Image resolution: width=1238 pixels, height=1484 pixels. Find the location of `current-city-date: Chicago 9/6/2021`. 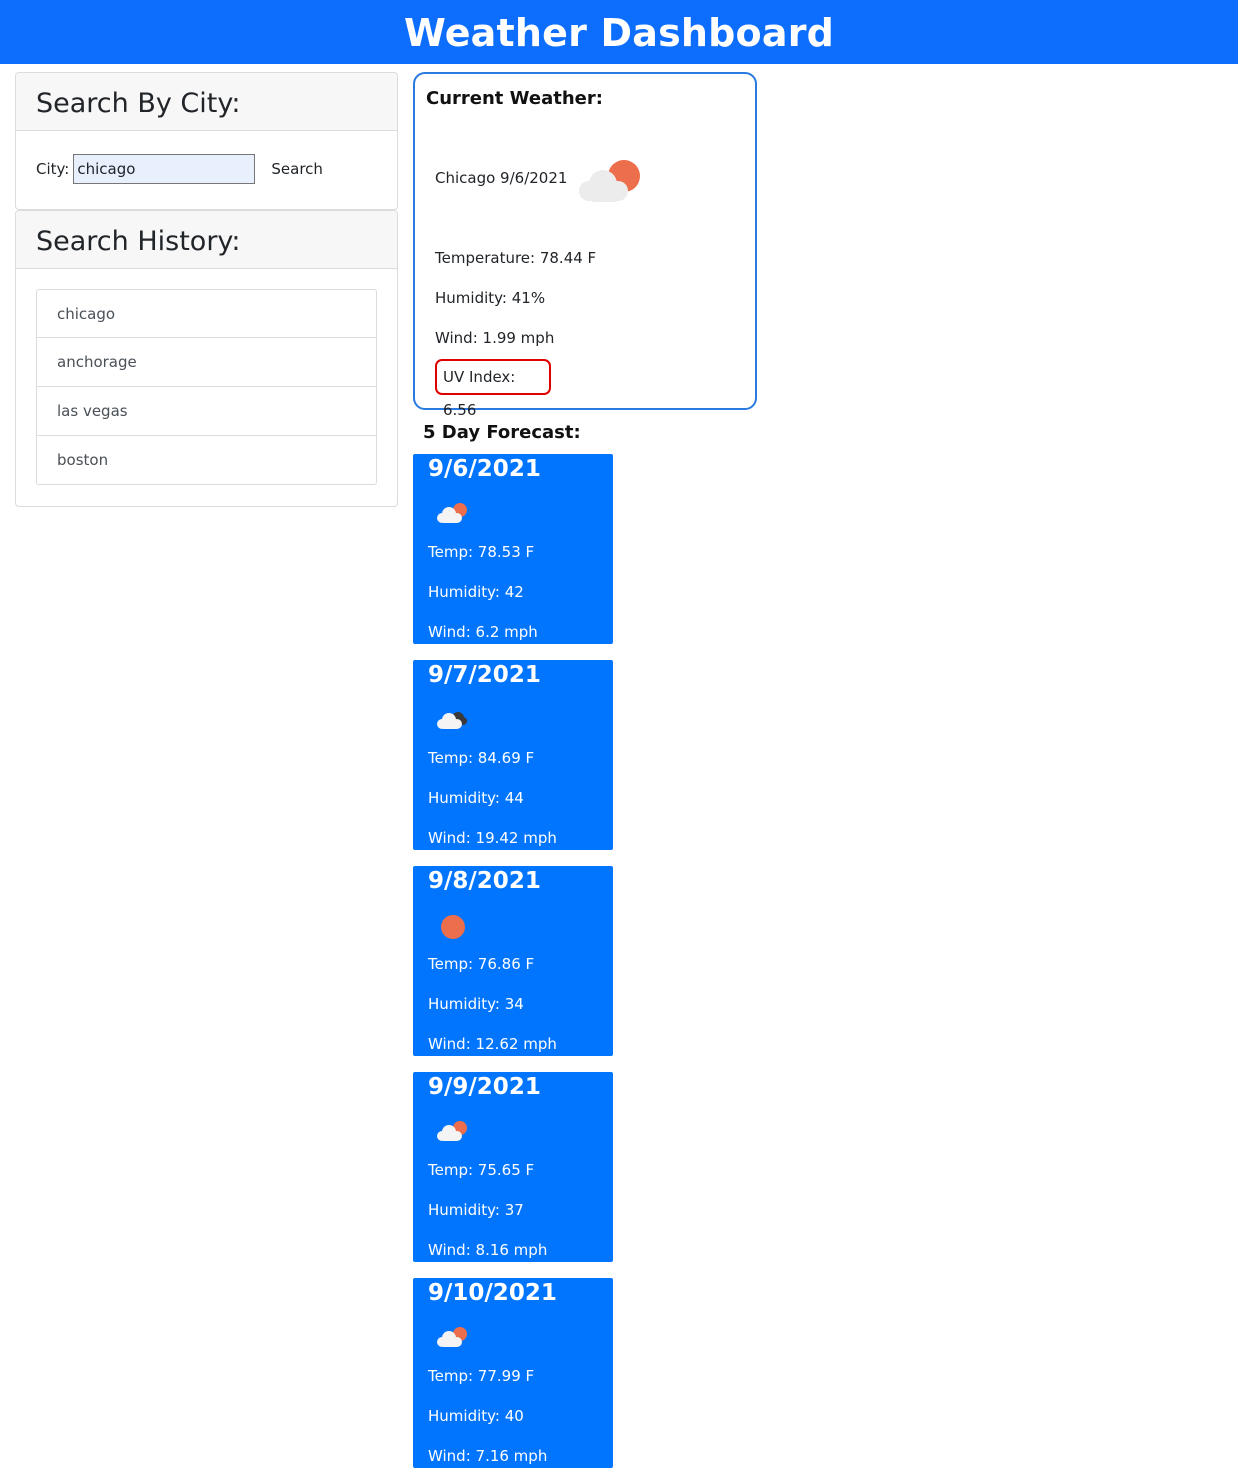

current-city-date: Chicago 9/6/2021 is located at coordinates (501, 178).